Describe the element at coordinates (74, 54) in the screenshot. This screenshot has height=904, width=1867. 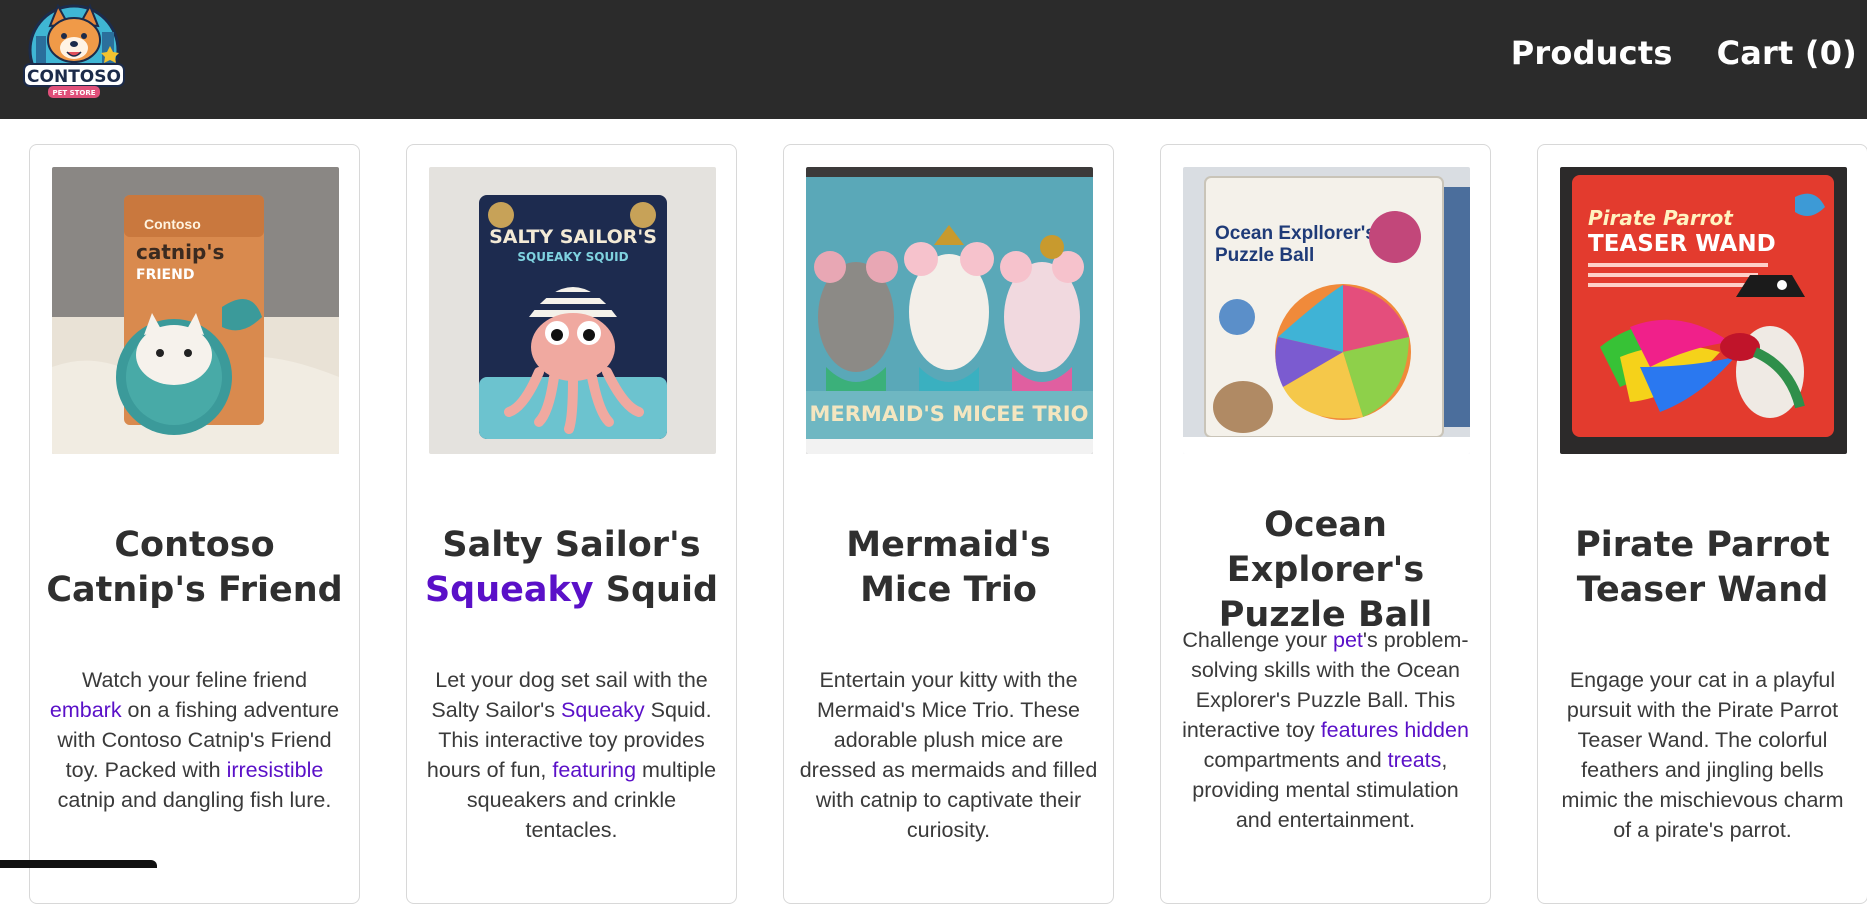
I see `contoso-pet-store-logo: CONTOSO PET STORE` at that location.